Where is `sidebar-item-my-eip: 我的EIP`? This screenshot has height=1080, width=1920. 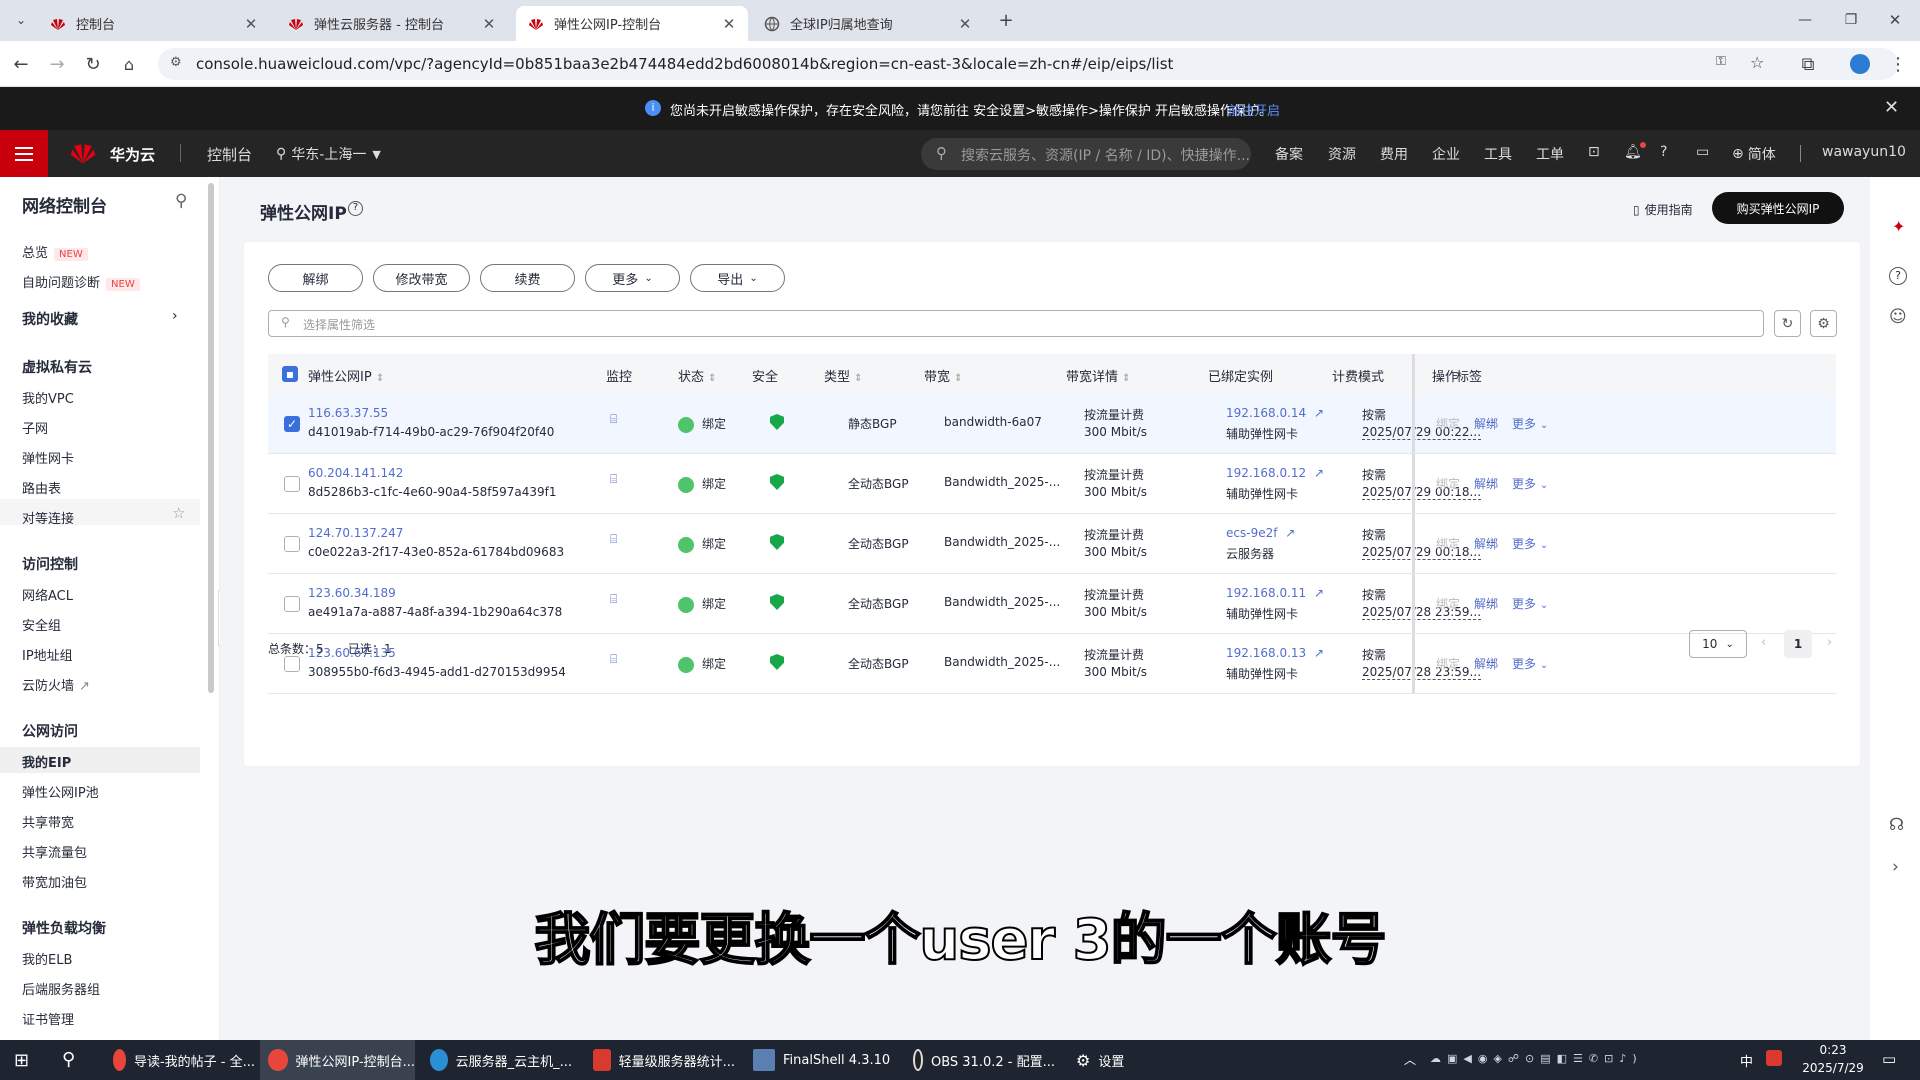 sidebar-item-my-eip: 我的EIP is located at coordinates (46, 761).